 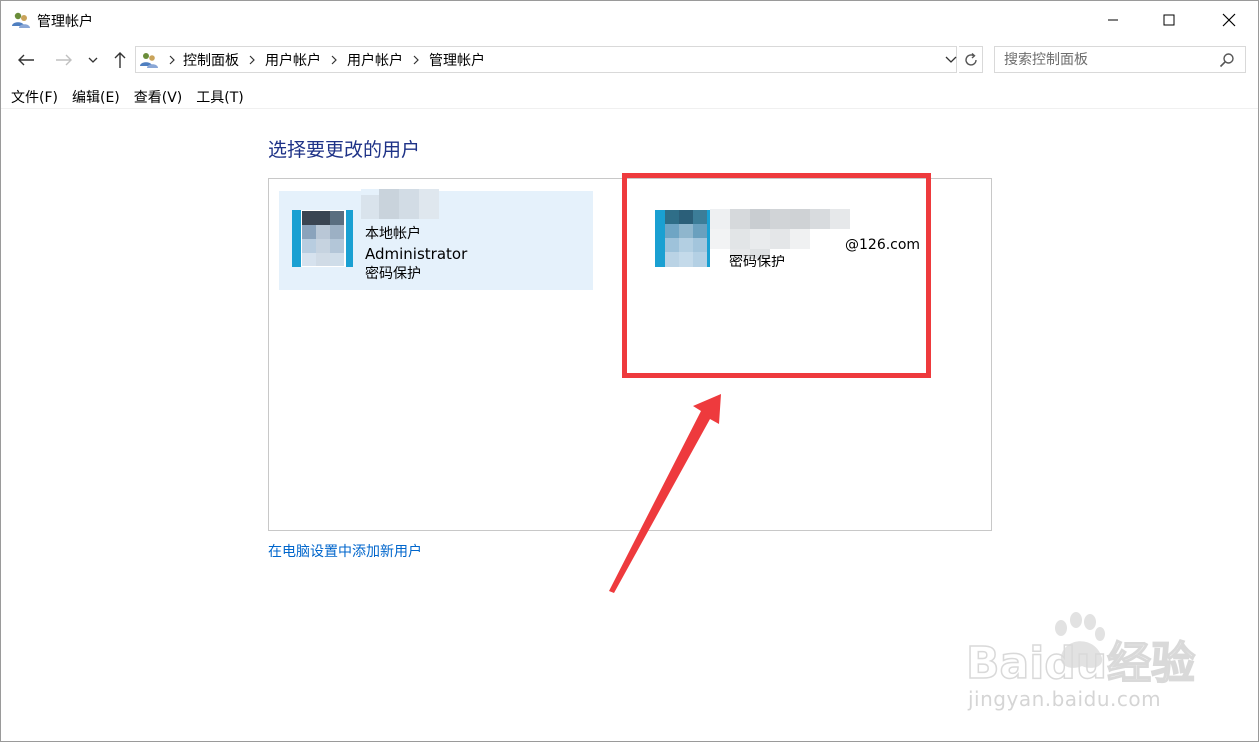 I want to click on watermark-url: jingyan.baidu.com, so click(x=1065, y=699).